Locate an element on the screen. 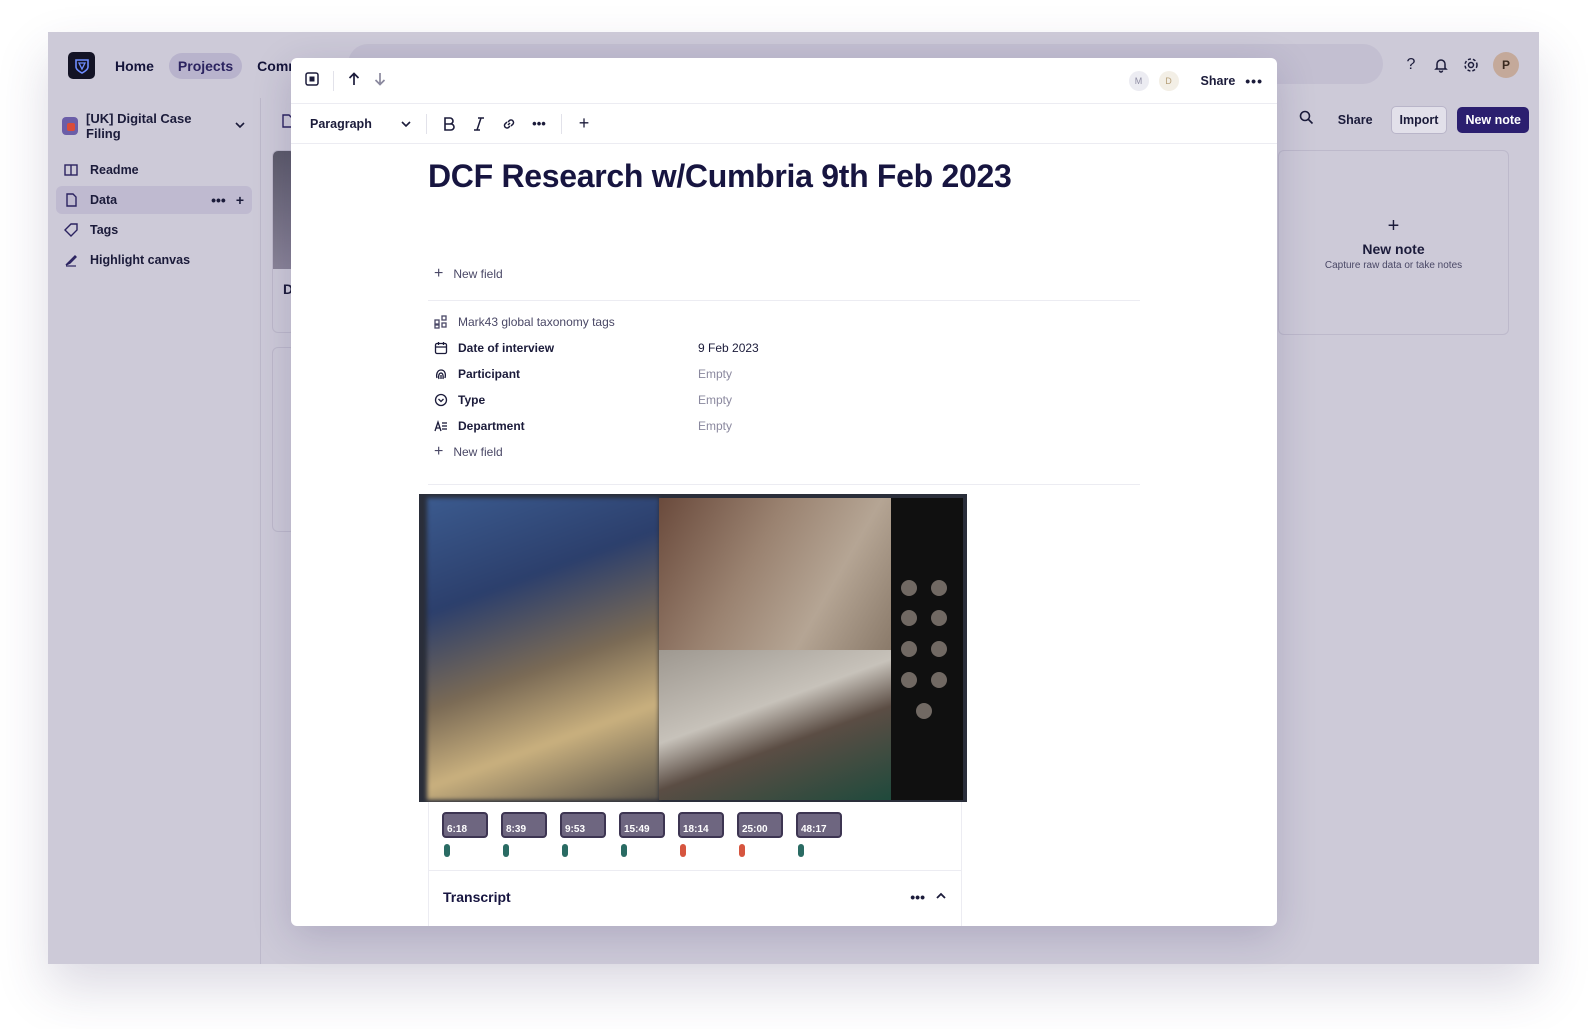 This screenshot has height=1029, width=1588. transcript-title: Transcript is located at coordinates (477, 897).